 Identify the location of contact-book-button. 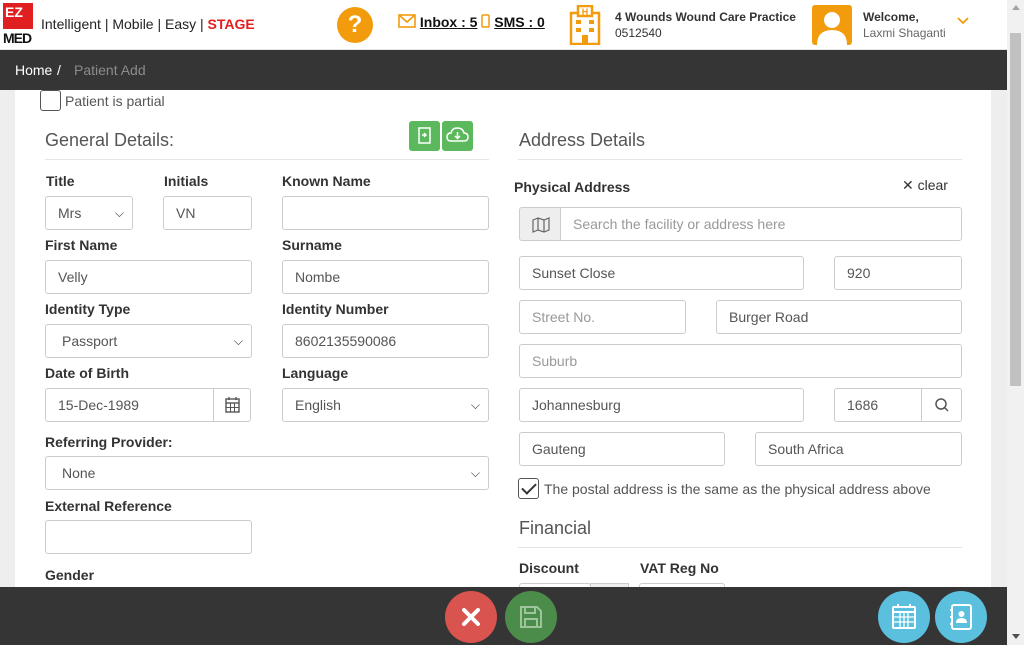
(961, 617).